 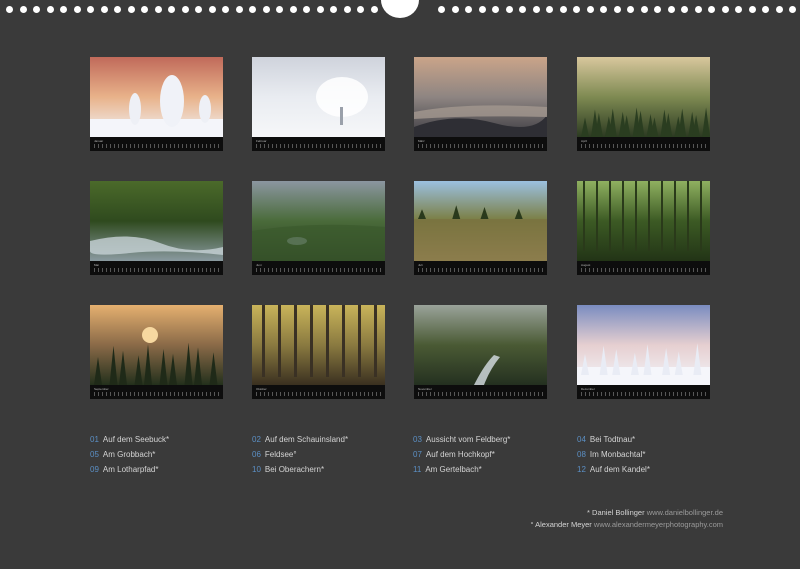 I want to click on calendar-strip: September, so click(x=156, y=392).